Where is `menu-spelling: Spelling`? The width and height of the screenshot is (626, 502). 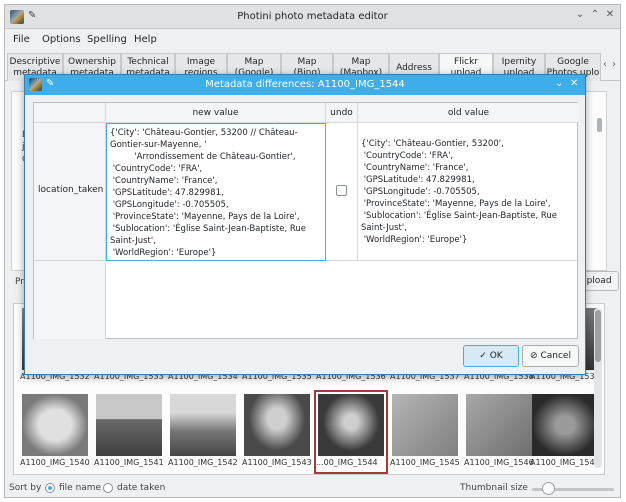 menu-spelling: Spelling is located at coordinates (107, 39).